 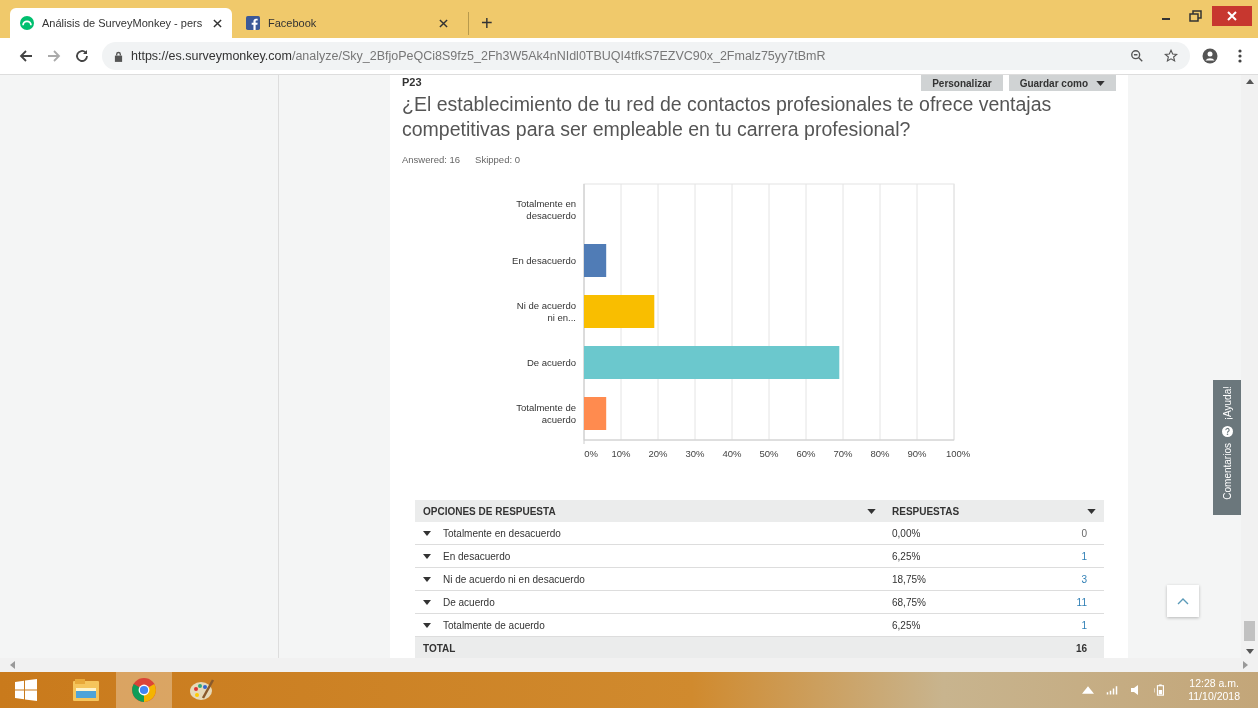 I want to click on axis-tick-label: 100%, so click(x=958, y=453).